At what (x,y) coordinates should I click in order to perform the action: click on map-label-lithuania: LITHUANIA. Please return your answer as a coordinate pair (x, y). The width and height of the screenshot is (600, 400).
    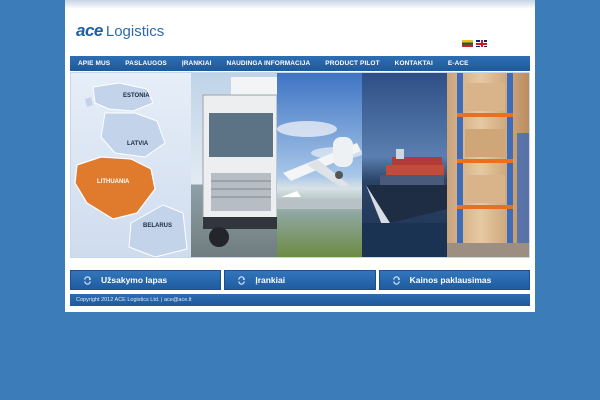
    Looking at the image, I should click on (113, 182).